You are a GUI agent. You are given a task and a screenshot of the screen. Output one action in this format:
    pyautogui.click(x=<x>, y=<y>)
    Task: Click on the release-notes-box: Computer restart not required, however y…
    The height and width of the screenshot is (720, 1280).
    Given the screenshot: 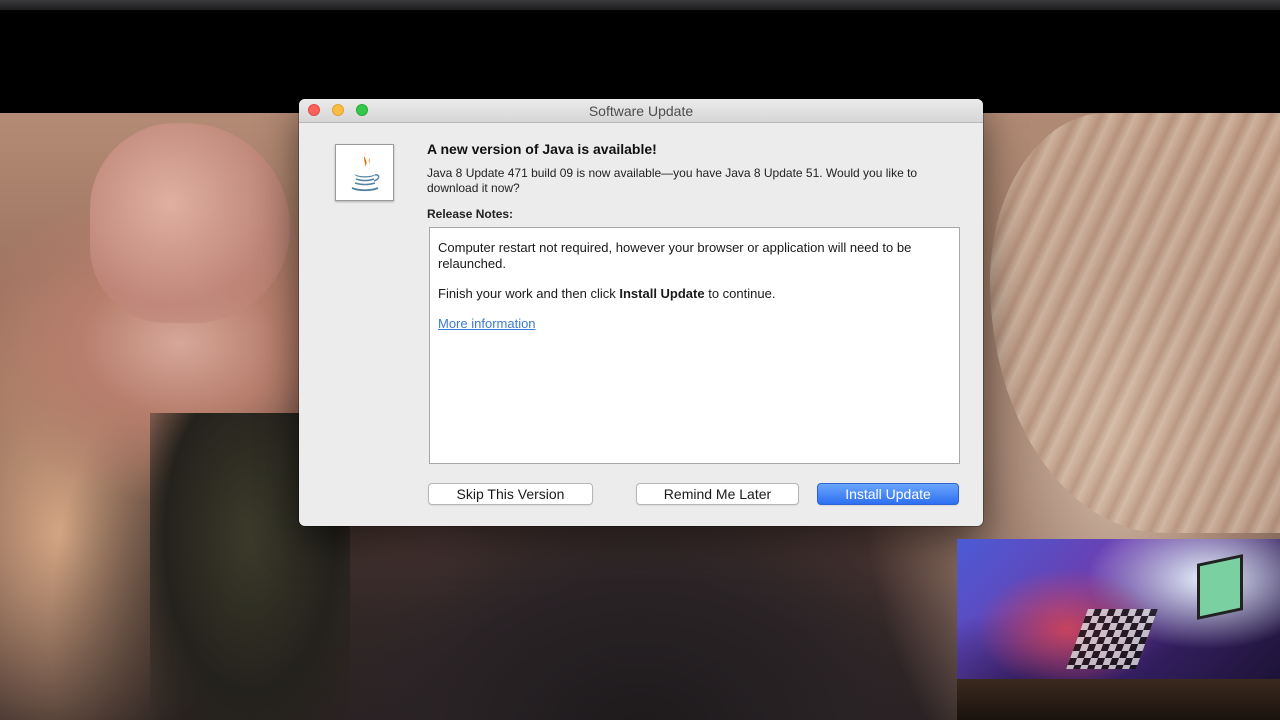 What is the action you would take?
    pyautogui.click(x=694, y=345)
    